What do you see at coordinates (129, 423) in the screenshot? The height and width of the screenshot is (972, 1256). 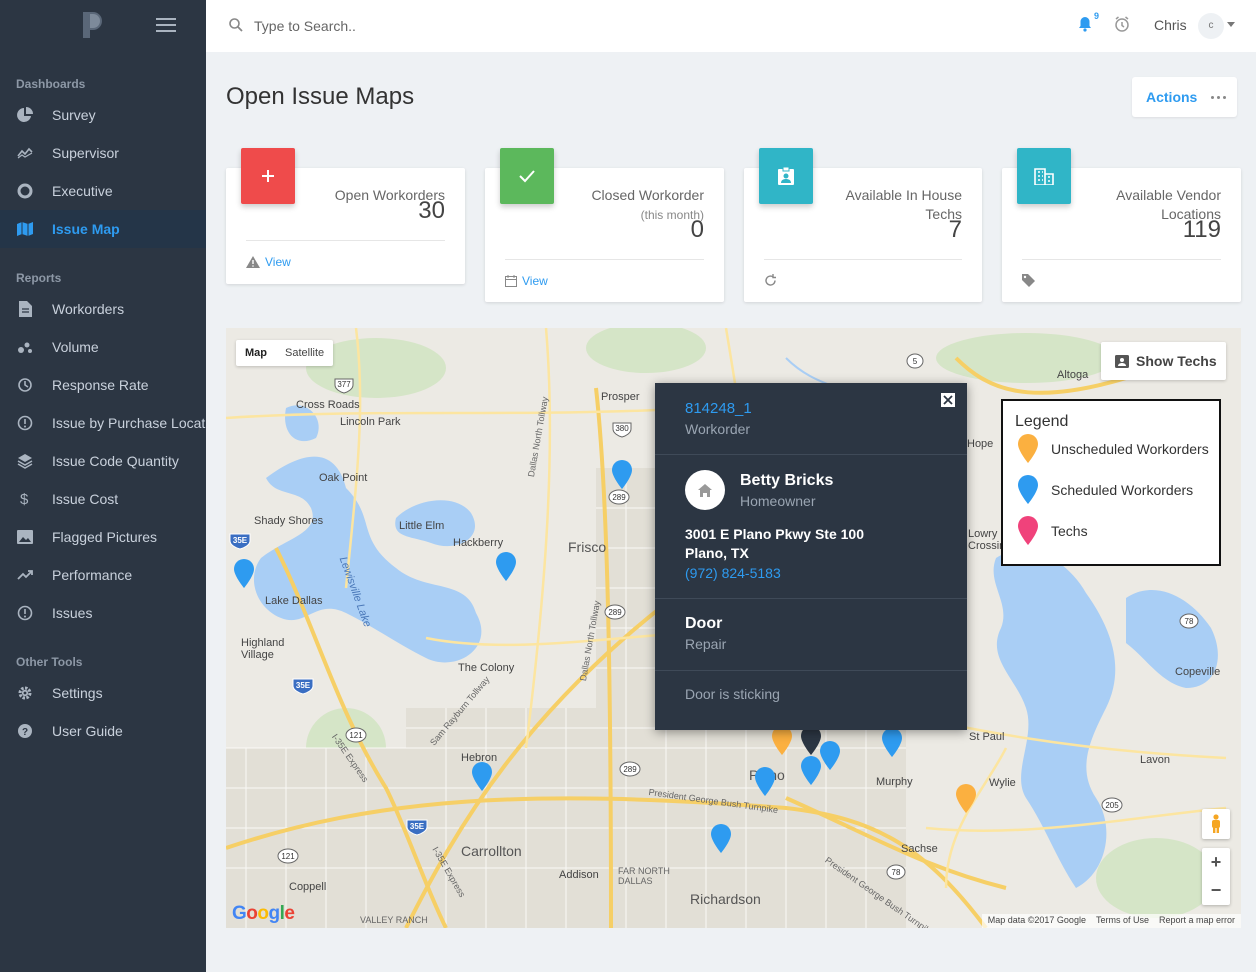 I see `sidebar-item-label: Issue by Purchase Location` at bounding box center [129, 423].